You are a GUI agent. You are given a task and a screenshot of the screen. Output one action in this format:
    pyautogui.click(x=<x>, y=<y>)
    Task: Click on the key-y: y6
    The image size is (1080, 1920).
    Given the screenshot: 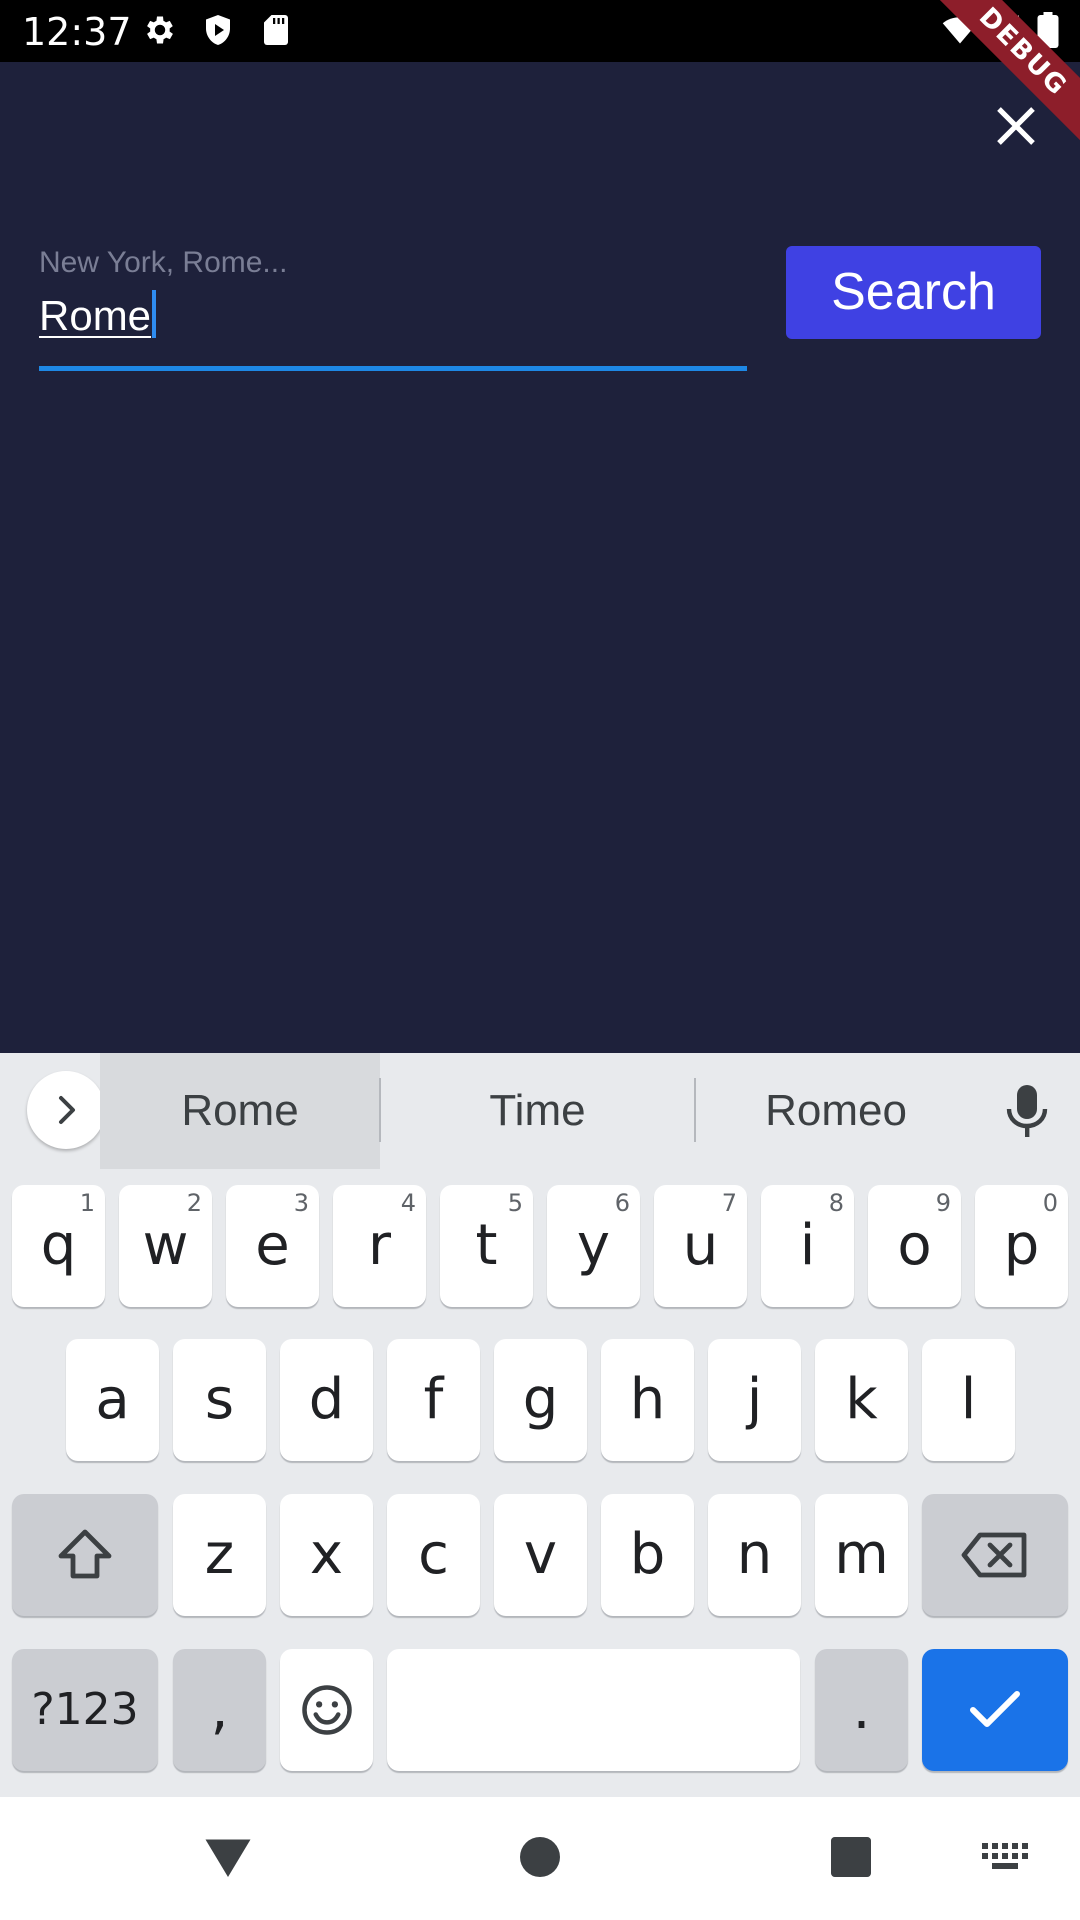 What is the action you would take?
    pyautogui.click(x=593, y=1246)
    